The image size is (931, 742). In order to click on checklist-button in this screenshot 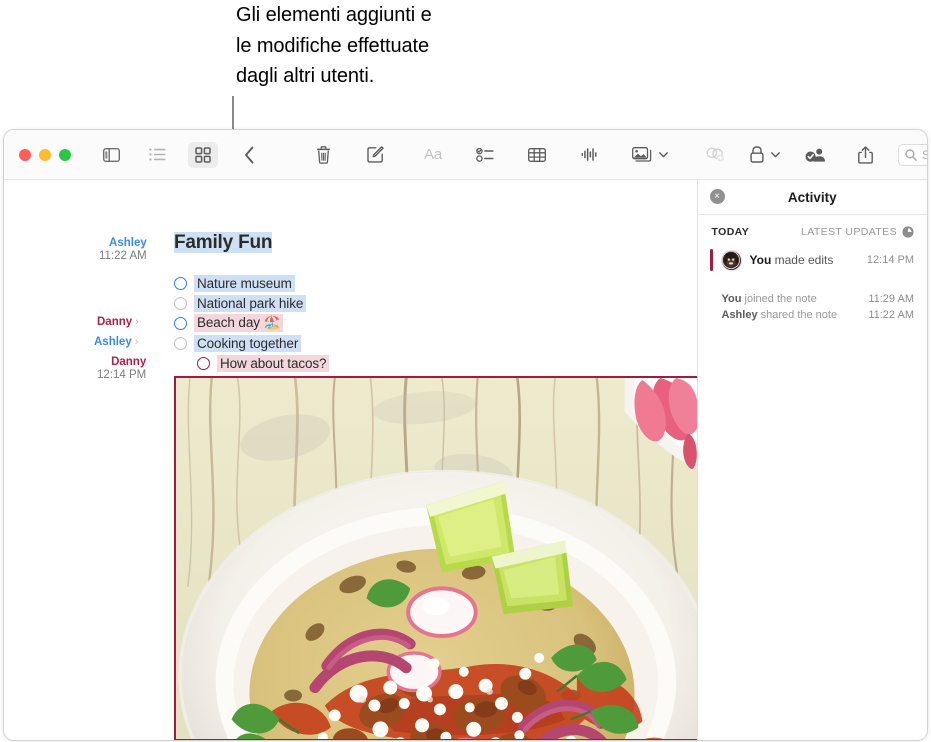, I will do `click(485, 155)`.